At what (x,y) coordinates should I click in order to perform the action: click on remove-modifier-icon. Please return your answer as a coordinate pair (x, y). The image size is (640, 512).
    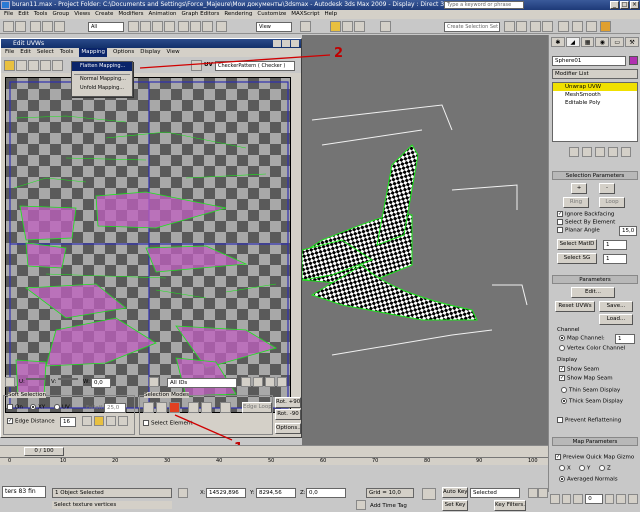
    Looking at the image, I should click on (613, 152).